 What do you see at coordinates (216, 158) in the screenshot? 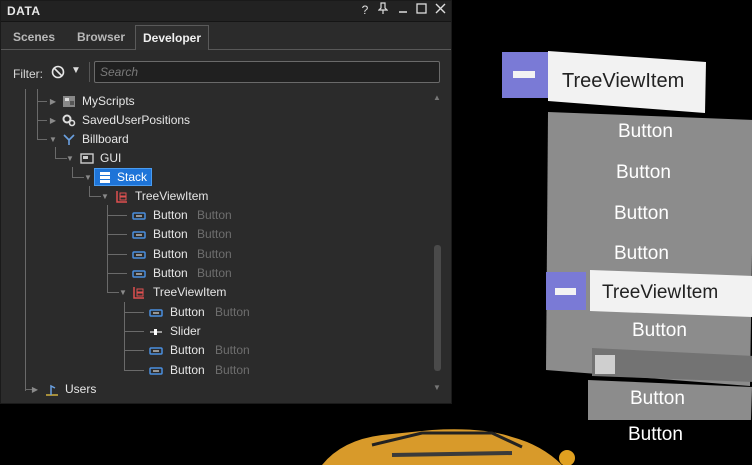
I see `tree-row-gui: ▼ GUI` at bounding box center [216, 158].